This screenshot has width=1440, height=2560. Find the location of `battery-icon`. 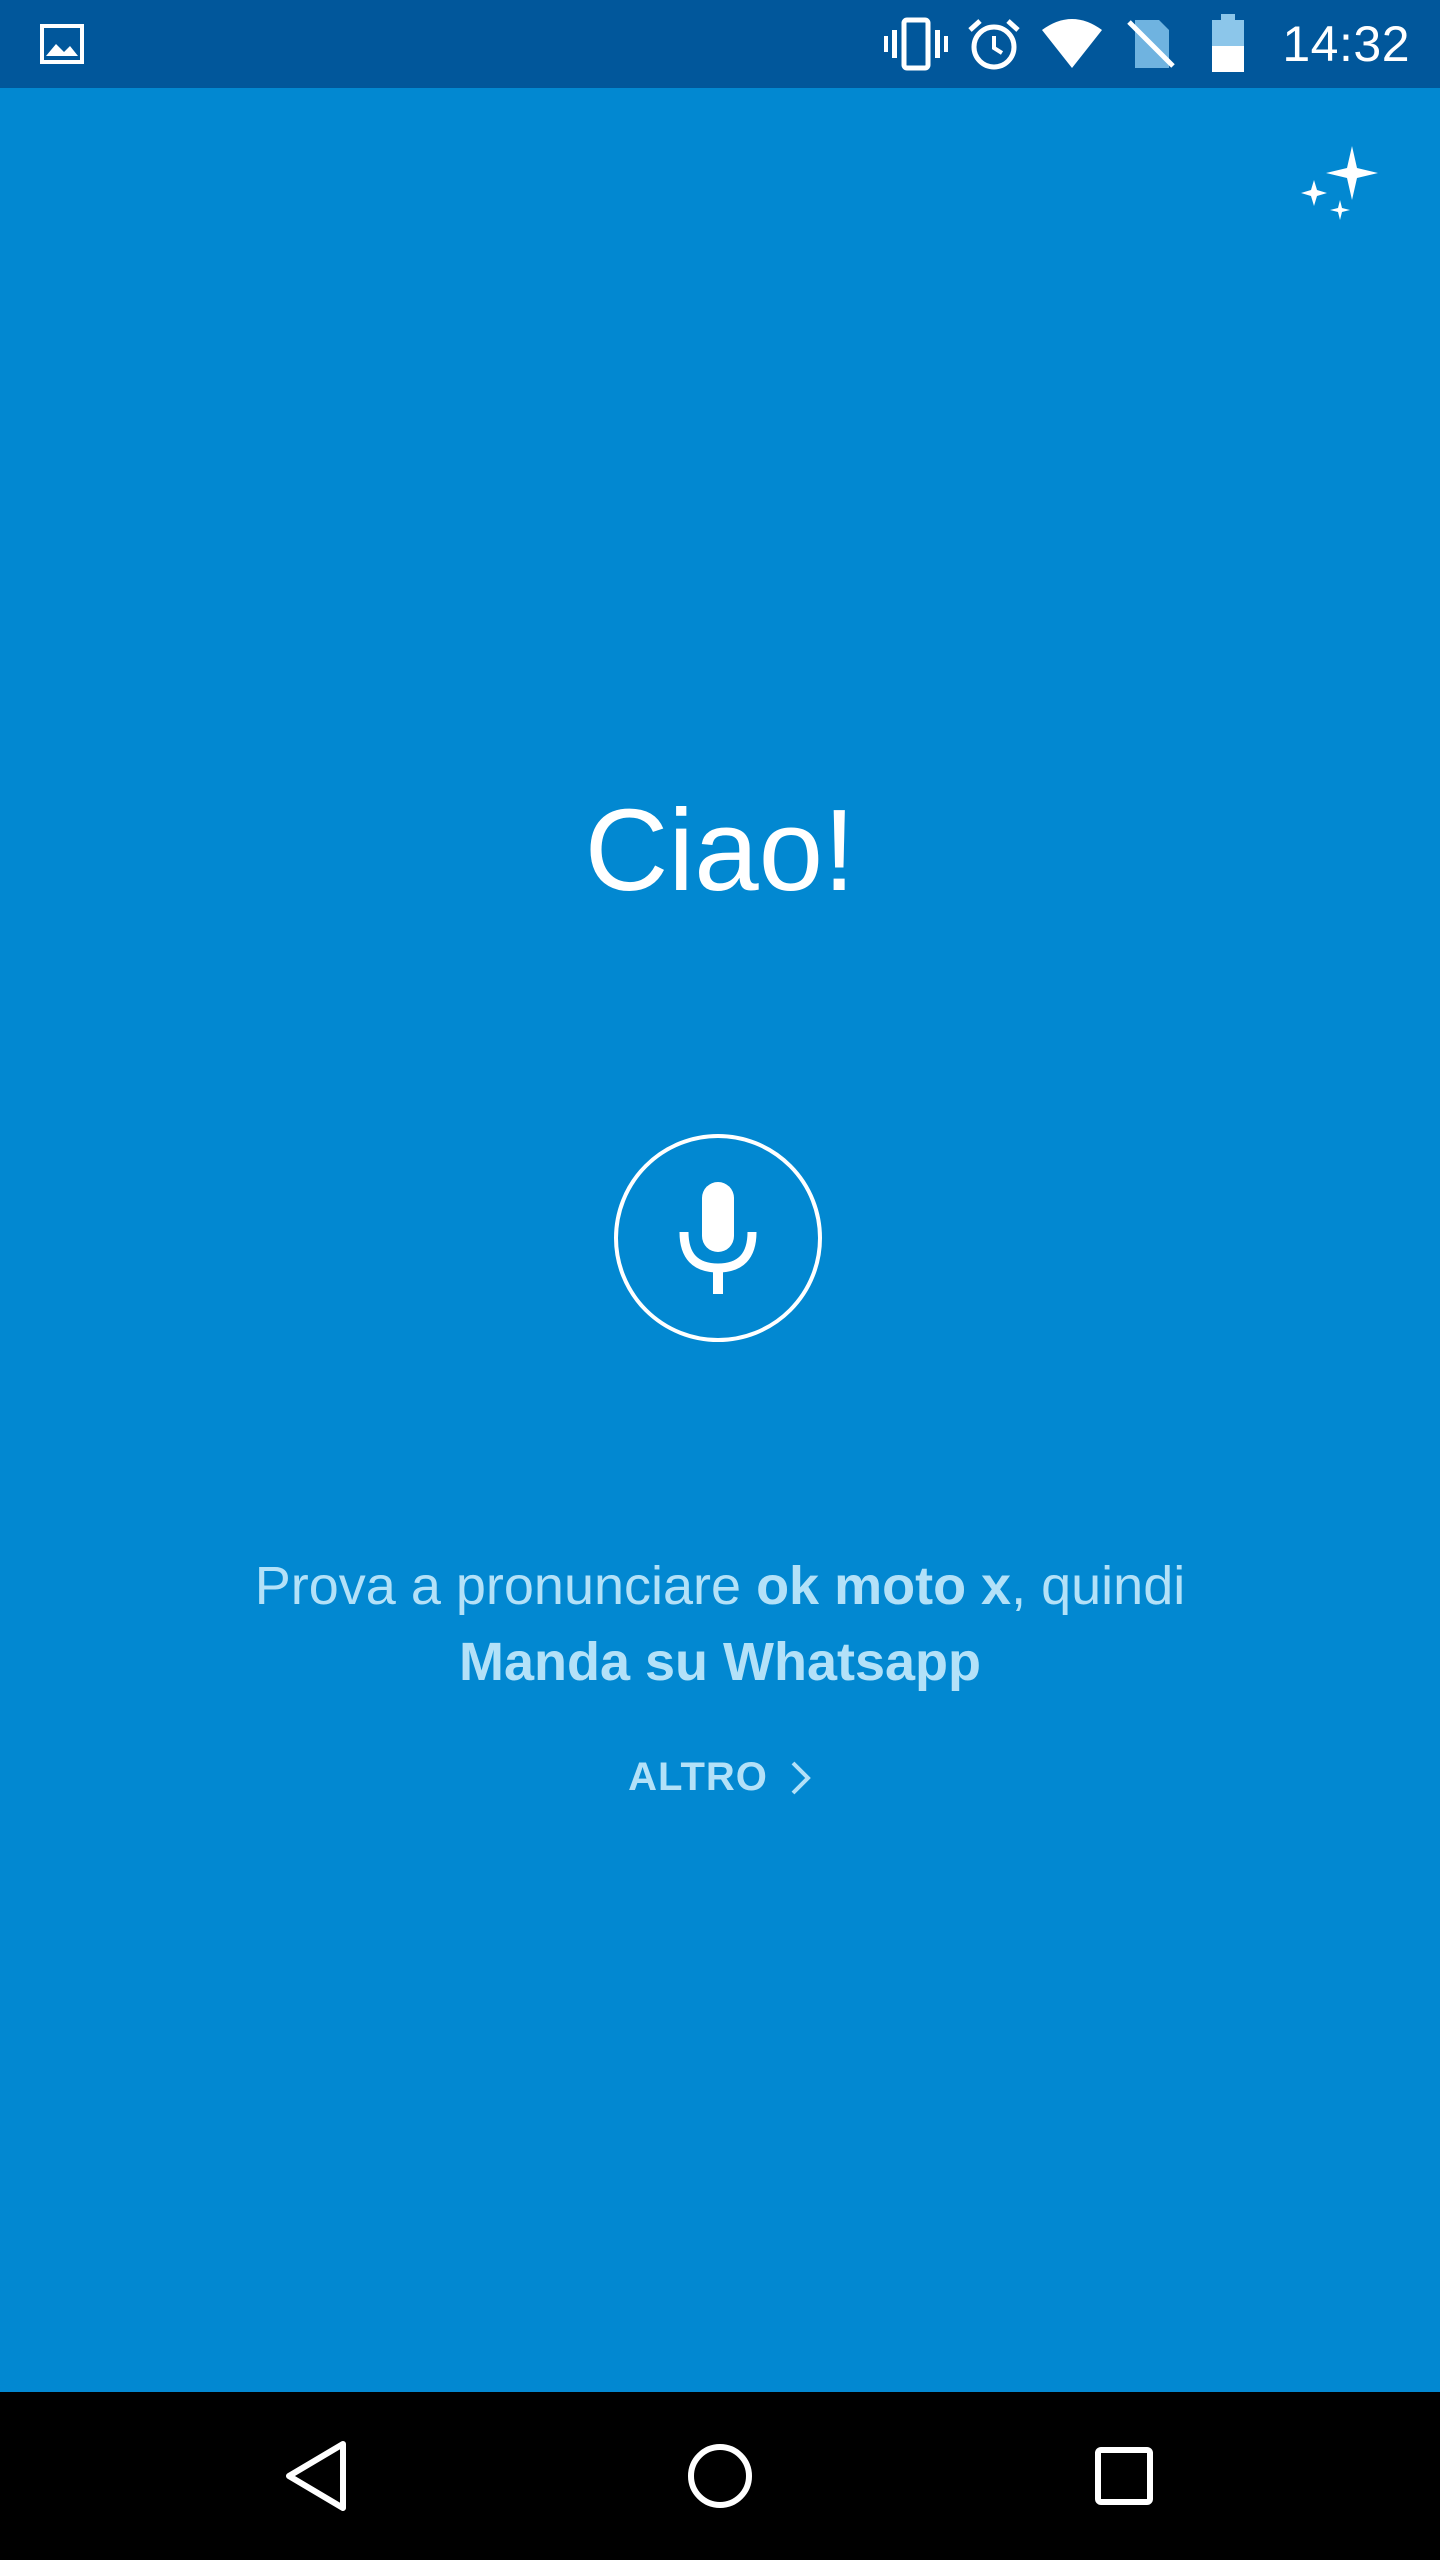

battery-icon is located at coordinates (1228, 44).